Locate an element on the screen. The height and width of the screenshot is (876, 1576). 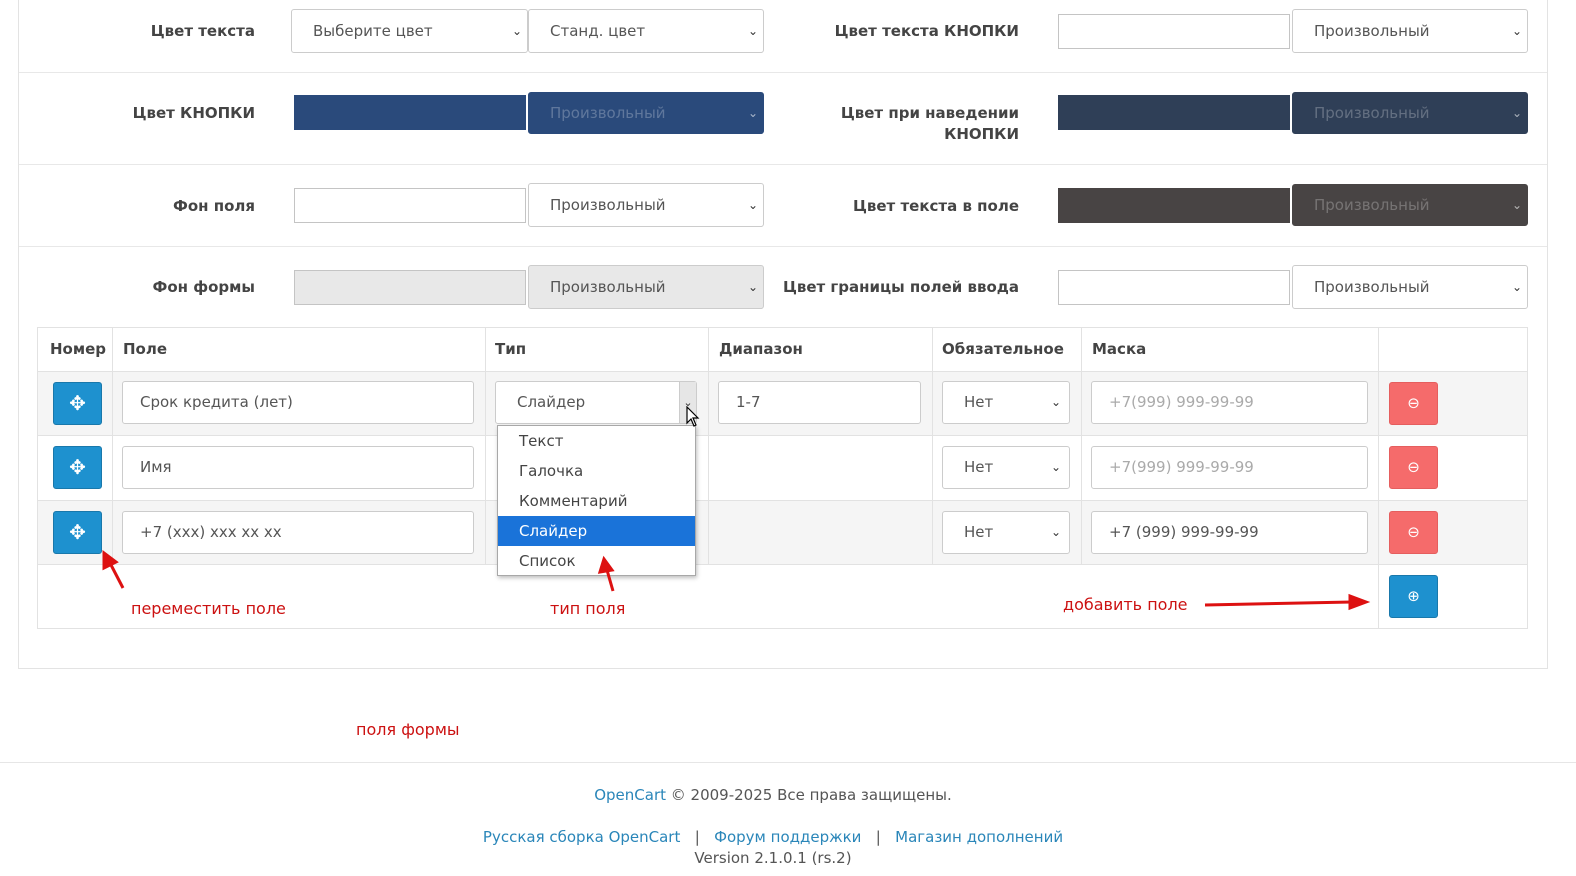
russian-build-link: Русская сборка OpenCart is located at coordinates (581, 837).